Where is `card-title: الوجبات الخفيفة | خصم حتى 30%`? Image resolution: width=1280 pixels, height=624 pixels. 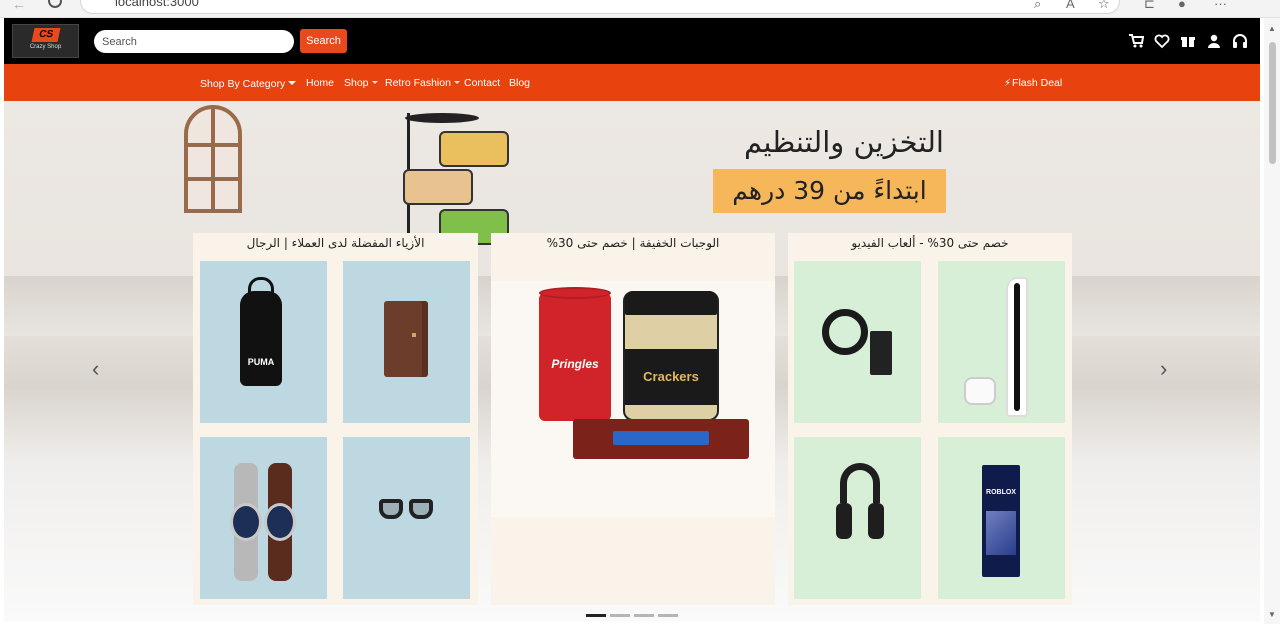
card-title: الوجبات الخفيفة | خصم حتى 30% is located at coordinates (633, 243).